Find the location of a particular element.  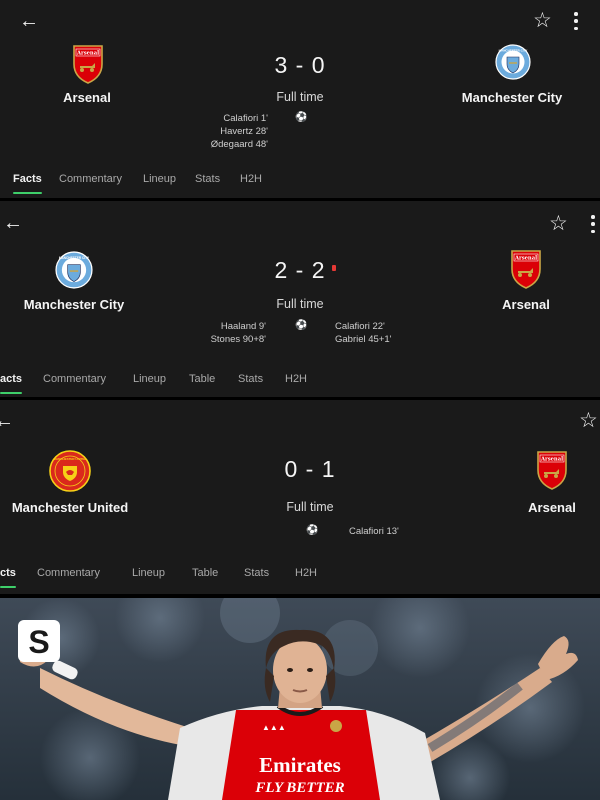

goal-scorer: Calafiori 13' is located at coordinates (394, 531).